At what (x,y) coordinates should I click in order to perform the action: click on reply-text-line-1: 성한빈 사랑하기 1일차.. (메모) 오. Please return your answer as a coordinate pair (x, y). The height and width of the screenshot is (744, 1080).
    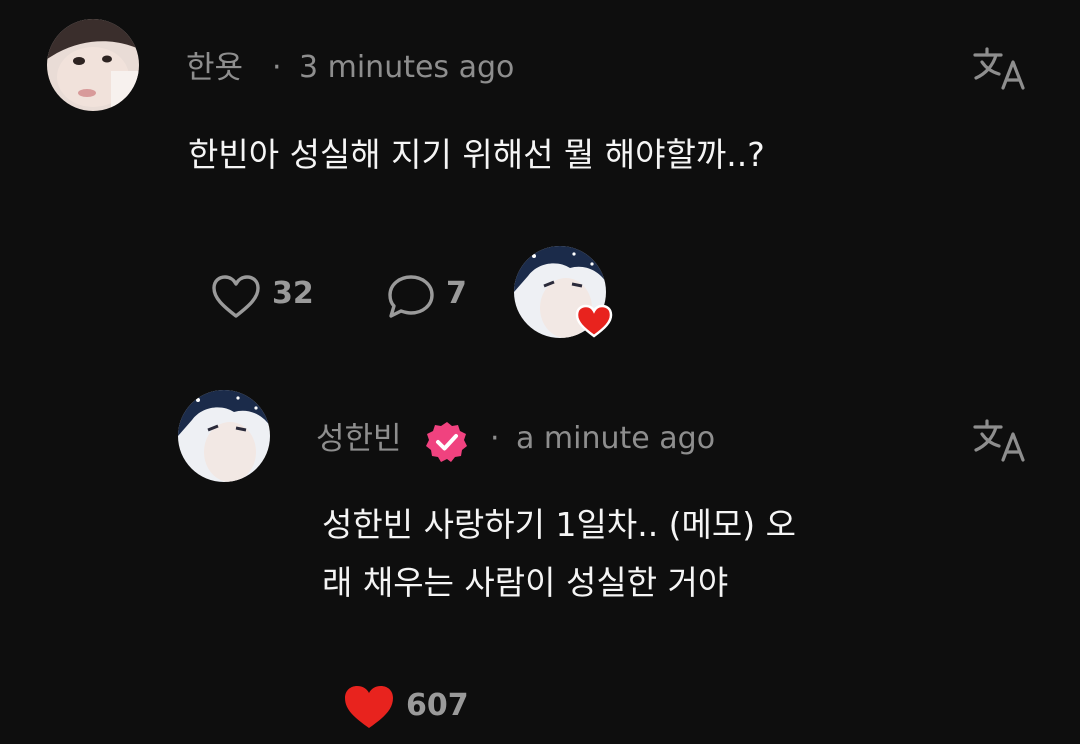
    Looking at the image, I should click on (559, 524).